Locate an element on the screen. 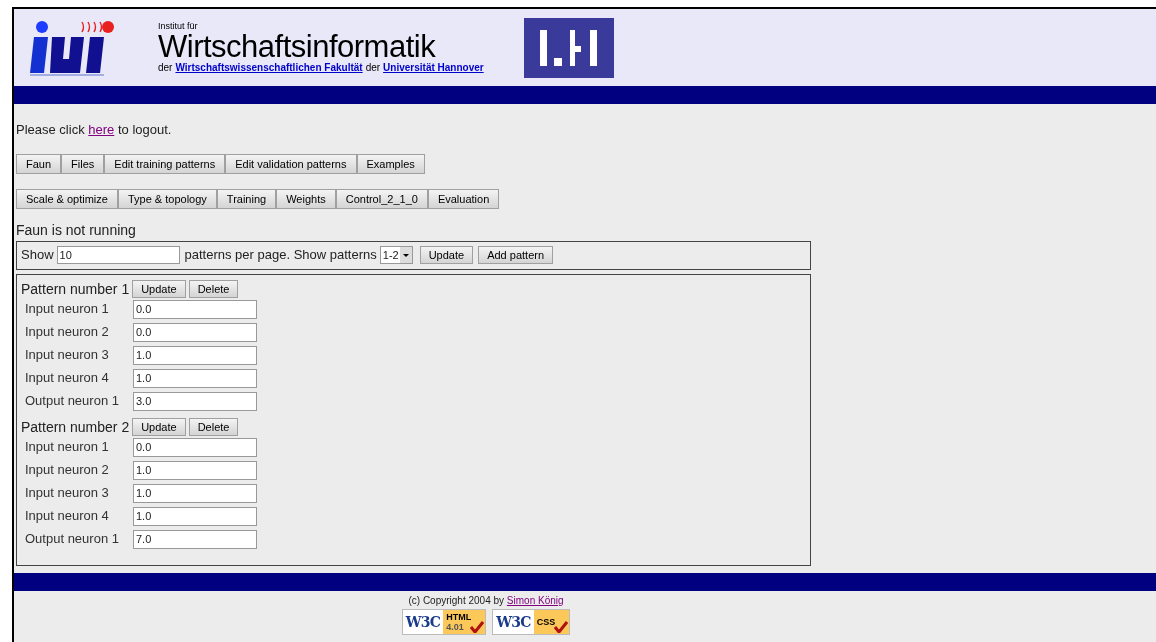 Image resolution: width=1156 pixels, height=642 pixels. per-page-field: 10 is located at coordinates (118, 255).